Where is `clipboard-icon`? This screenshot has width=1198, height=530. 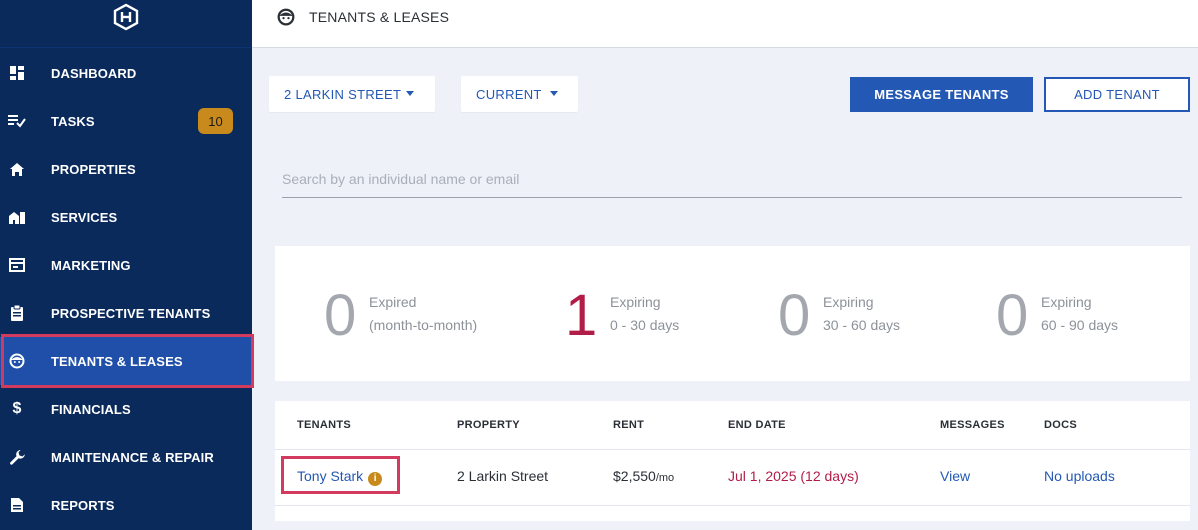
clipboard-icon is located at coordinates (17, 313).